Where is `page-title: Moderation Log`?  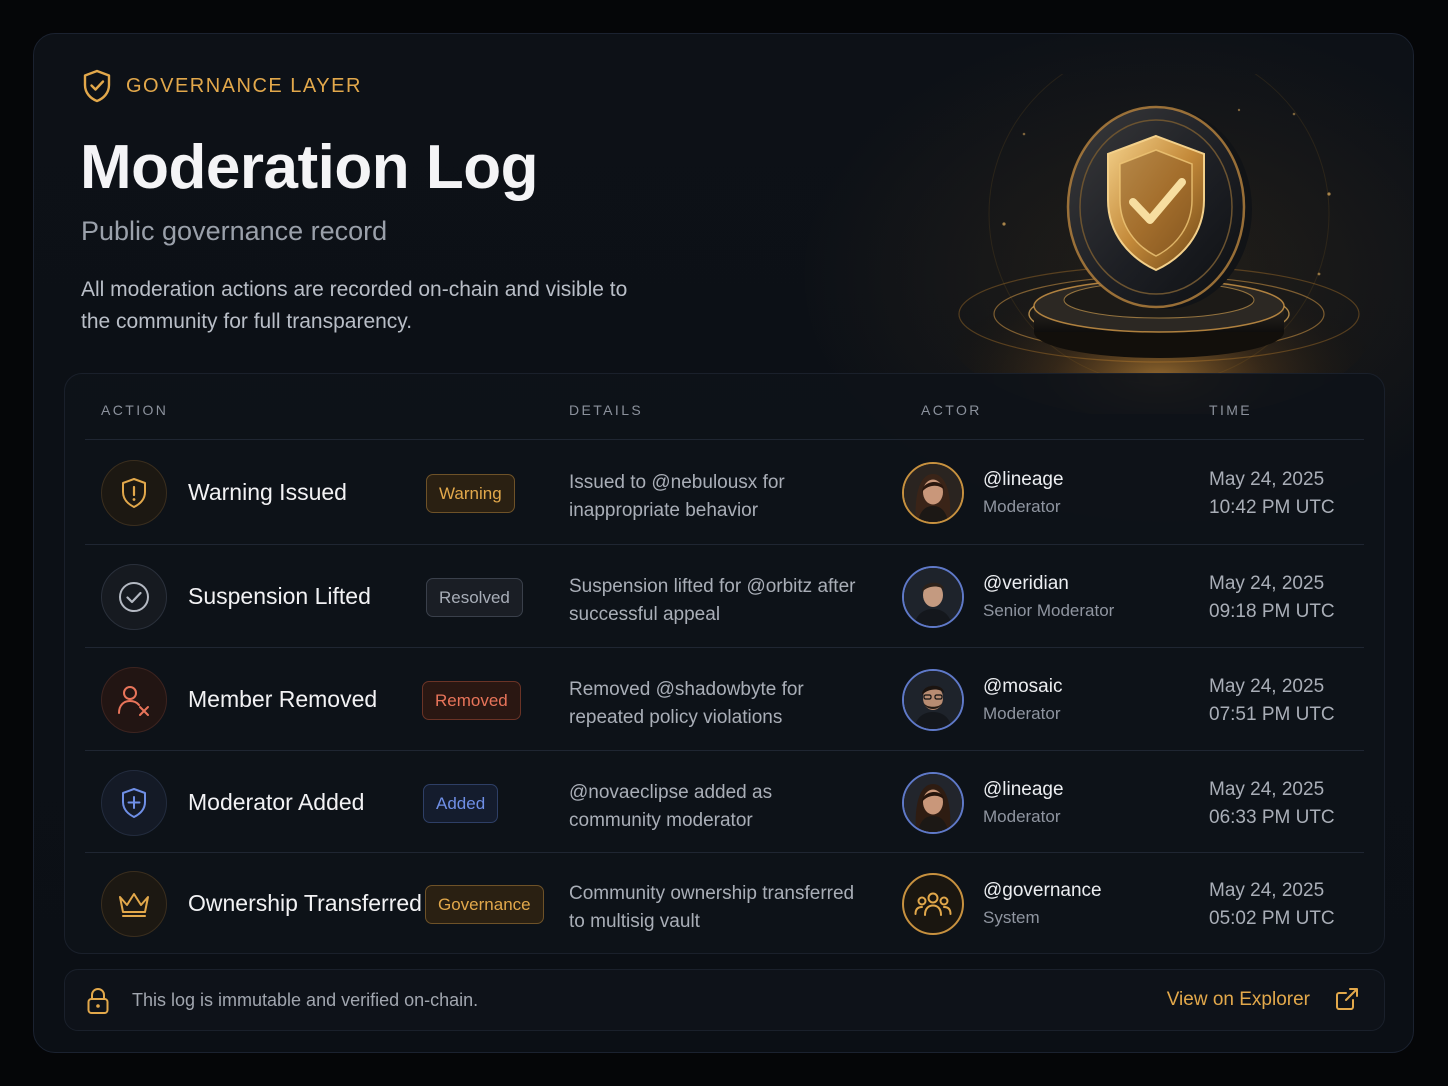 page-title: Moderation Log is located at coordinates (309, 167).